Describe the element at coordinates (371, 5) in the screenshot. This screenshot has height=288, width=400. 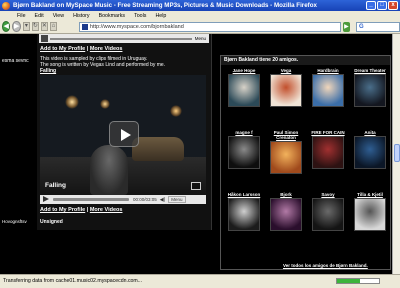
I see `minimize-button: _` at that location.